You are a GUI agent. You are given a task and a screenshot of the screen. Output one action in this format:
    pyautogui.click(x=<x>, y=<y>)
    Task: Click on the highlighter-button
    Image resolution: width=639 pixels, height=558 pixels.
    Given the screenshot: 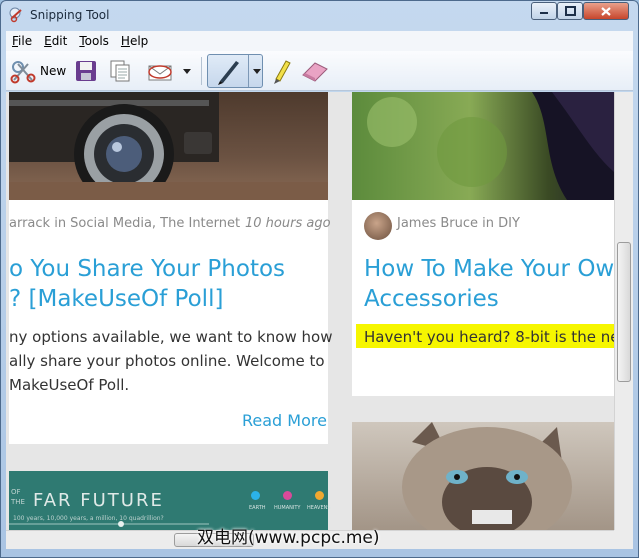 What is the action you would take?
    pyautogui.click(x=281, y=71)
    